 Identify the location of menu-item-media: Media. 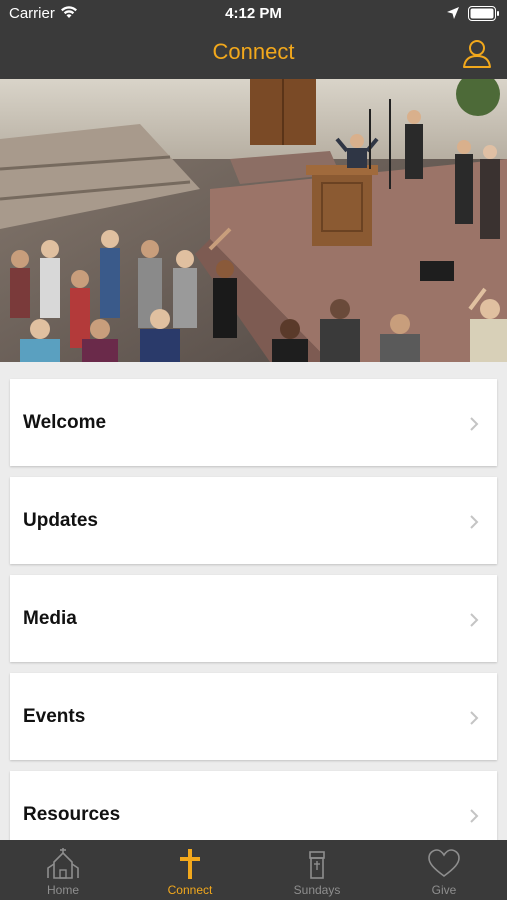
(253, 618).